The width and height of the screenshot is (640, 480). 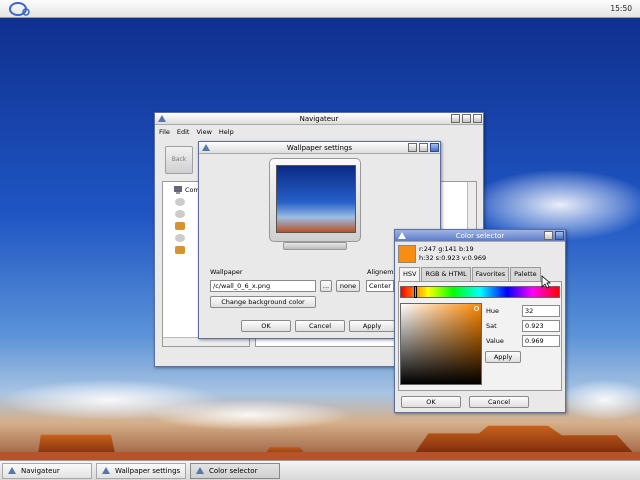 I want to click on sat-label: Sat, so click(x=491, y=326).